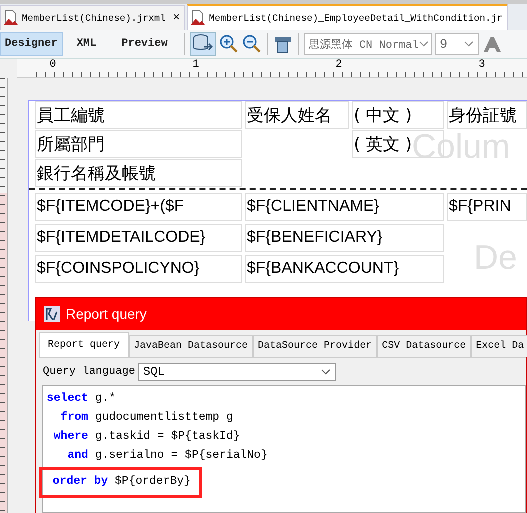 Image resolution: width=527 pixels, height=513 pixels. I want to click on view-tab: Designer, so click(31, 44).